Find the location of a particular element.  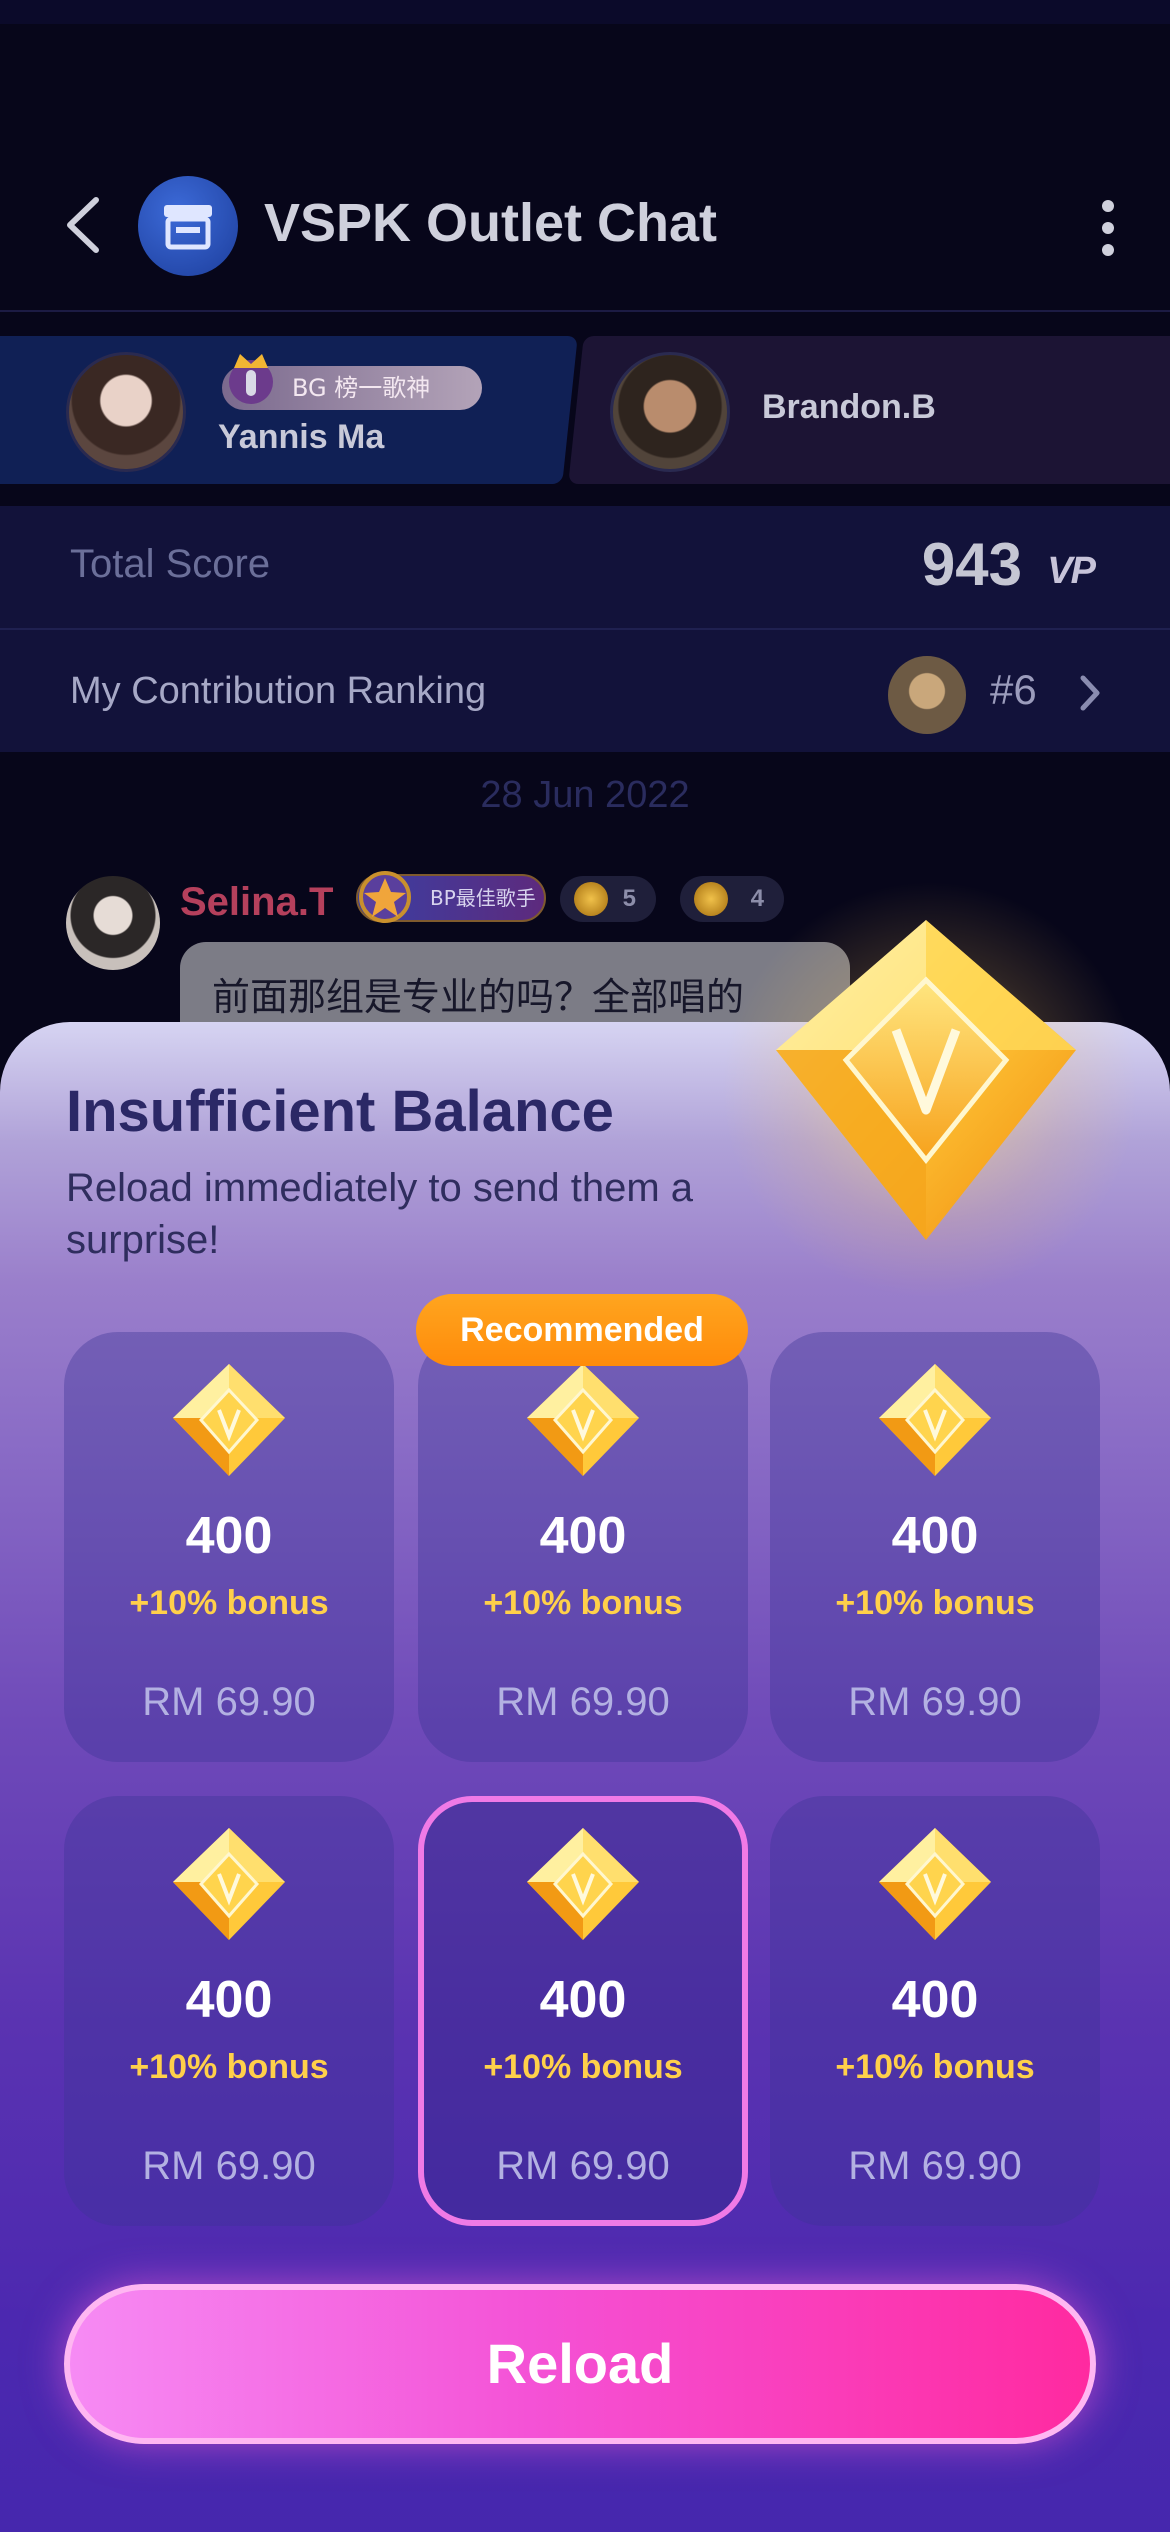

recommended-badge: Recommended is located at coordinates (582, 1330).